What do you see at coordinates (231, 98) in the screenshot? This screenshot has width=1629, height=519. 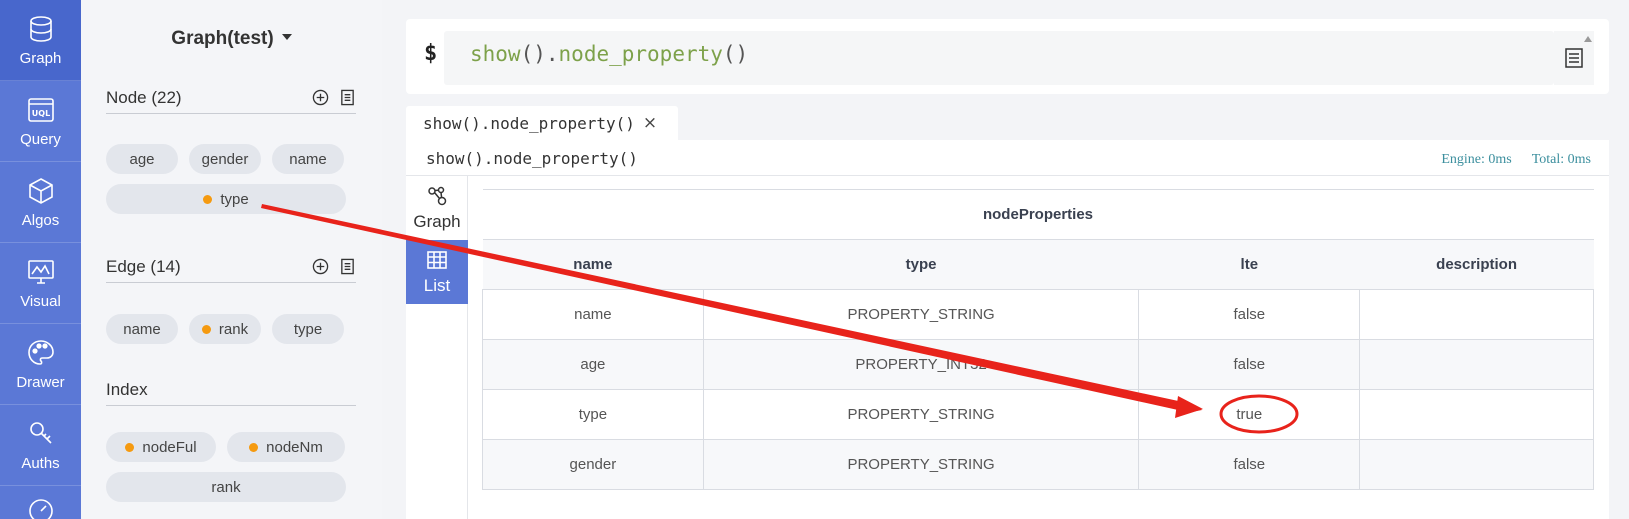 I see `node-section-header: Node (22)` at bounding box center [231, 98].